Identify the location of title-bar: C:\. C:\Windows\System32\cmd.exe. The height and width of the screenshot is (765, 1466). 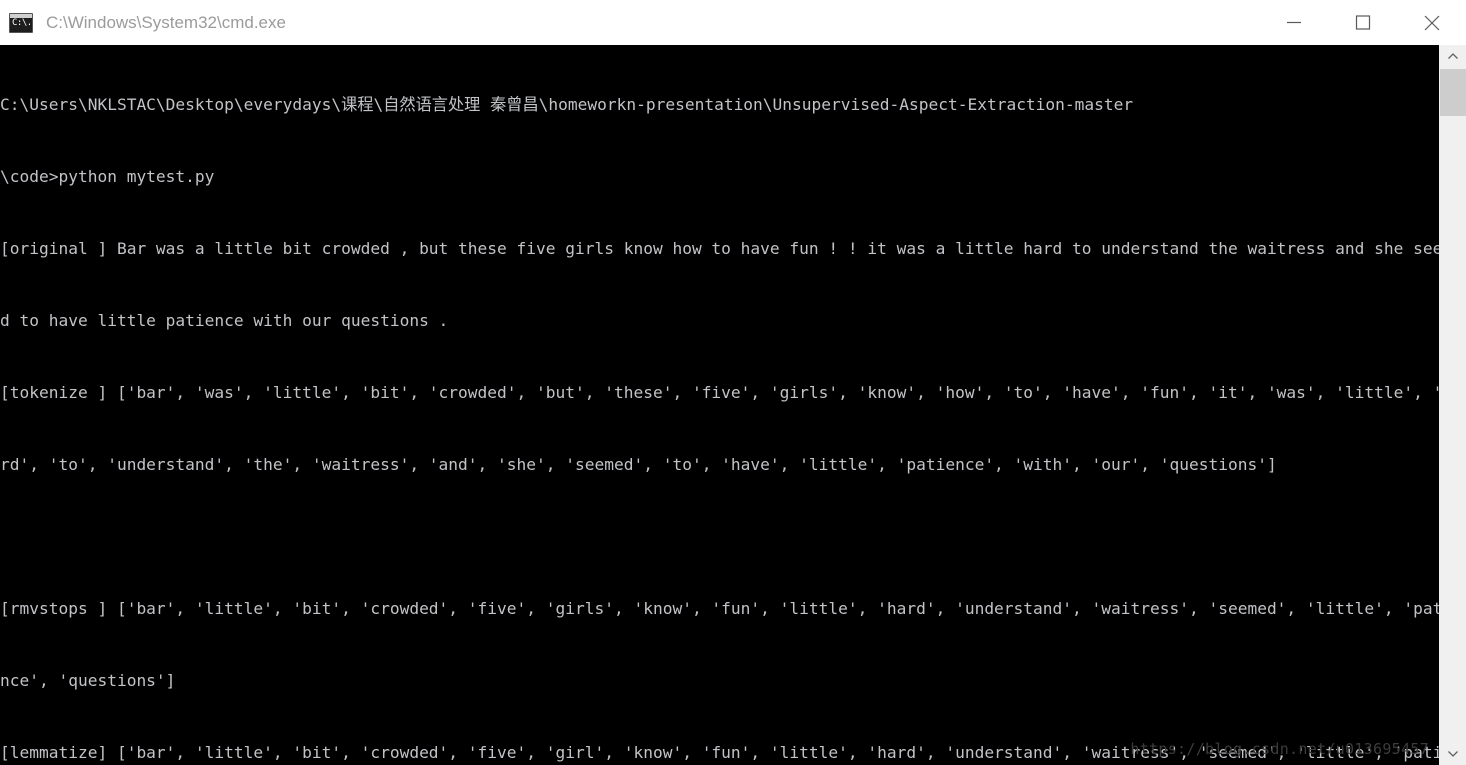
(733, 22).